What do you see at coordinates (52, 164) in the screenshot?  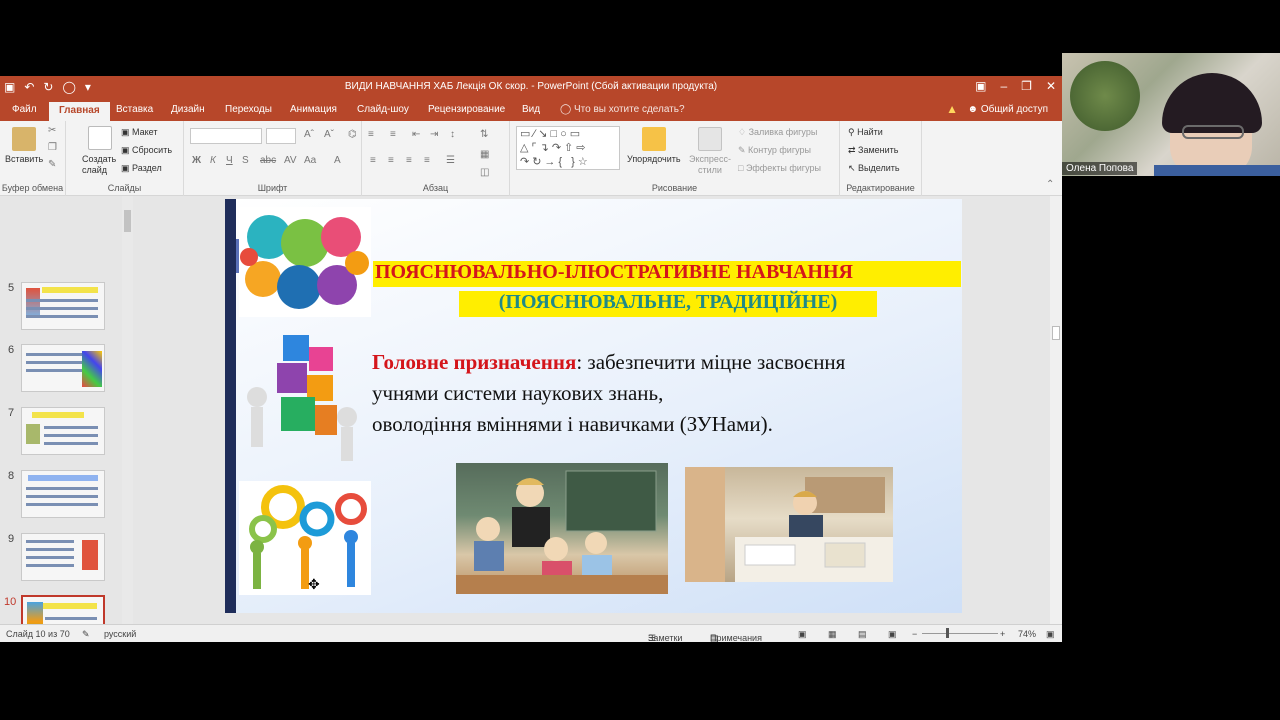 I see `format-painter-icon: ✎` at bounding box center [52, 164].